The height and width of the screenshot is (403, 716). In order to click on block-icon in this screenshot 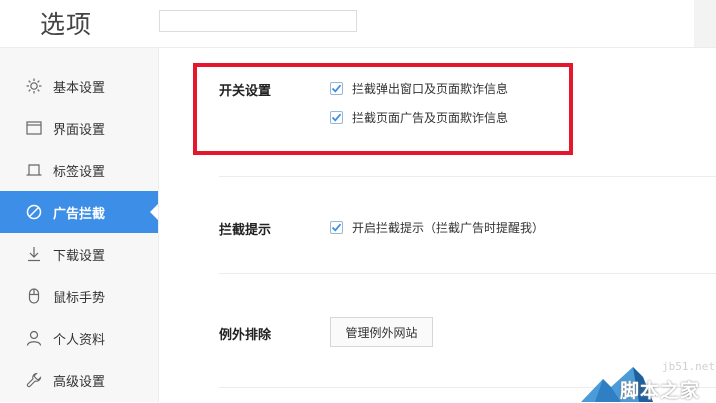, I will do `click(34, 212)`.